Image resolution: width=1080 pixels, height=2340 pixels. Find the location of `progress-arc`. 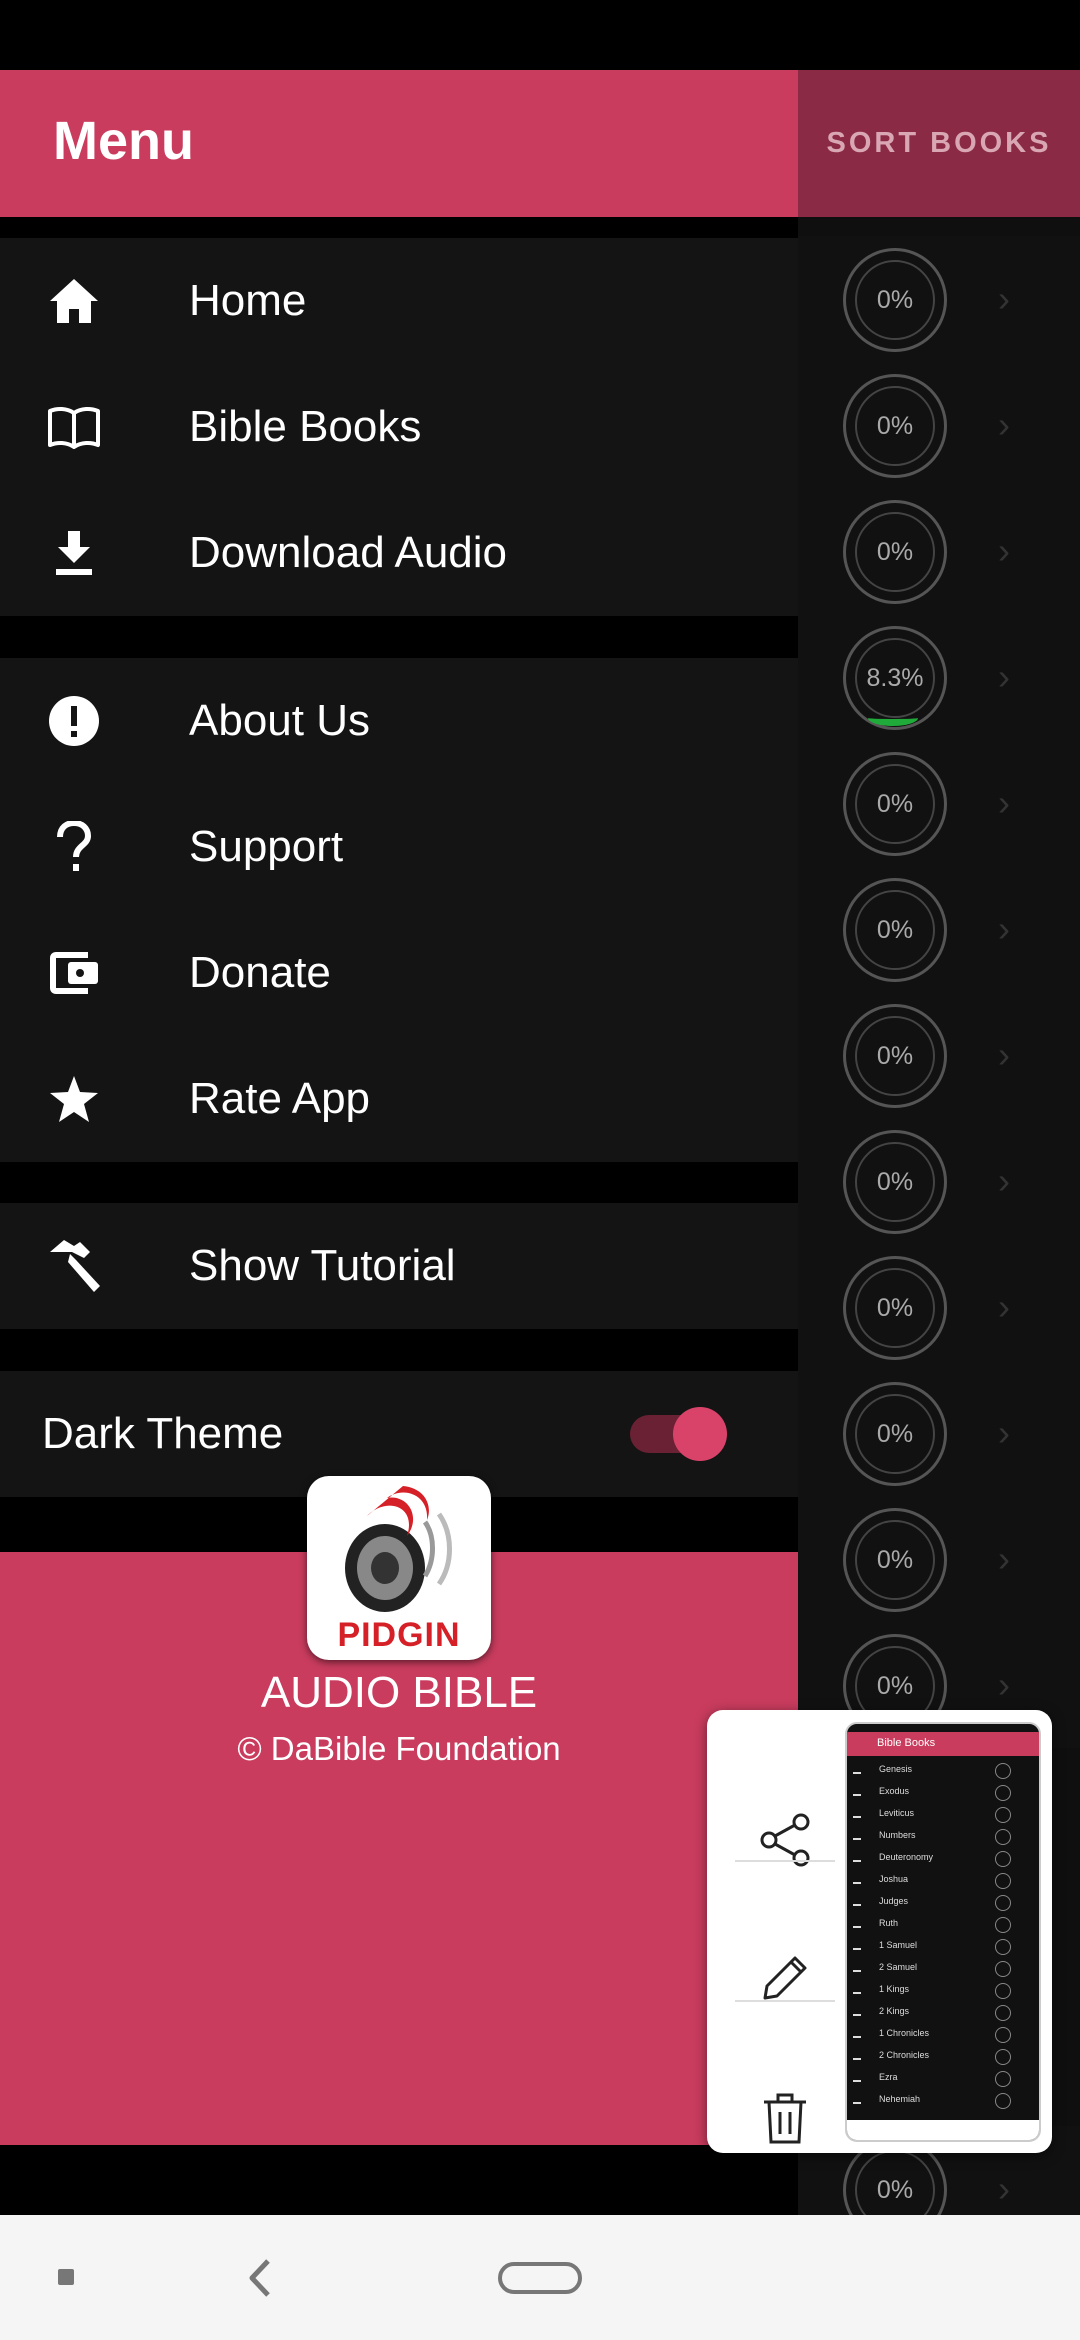

progress-arc is located at coordinates (893, 718).